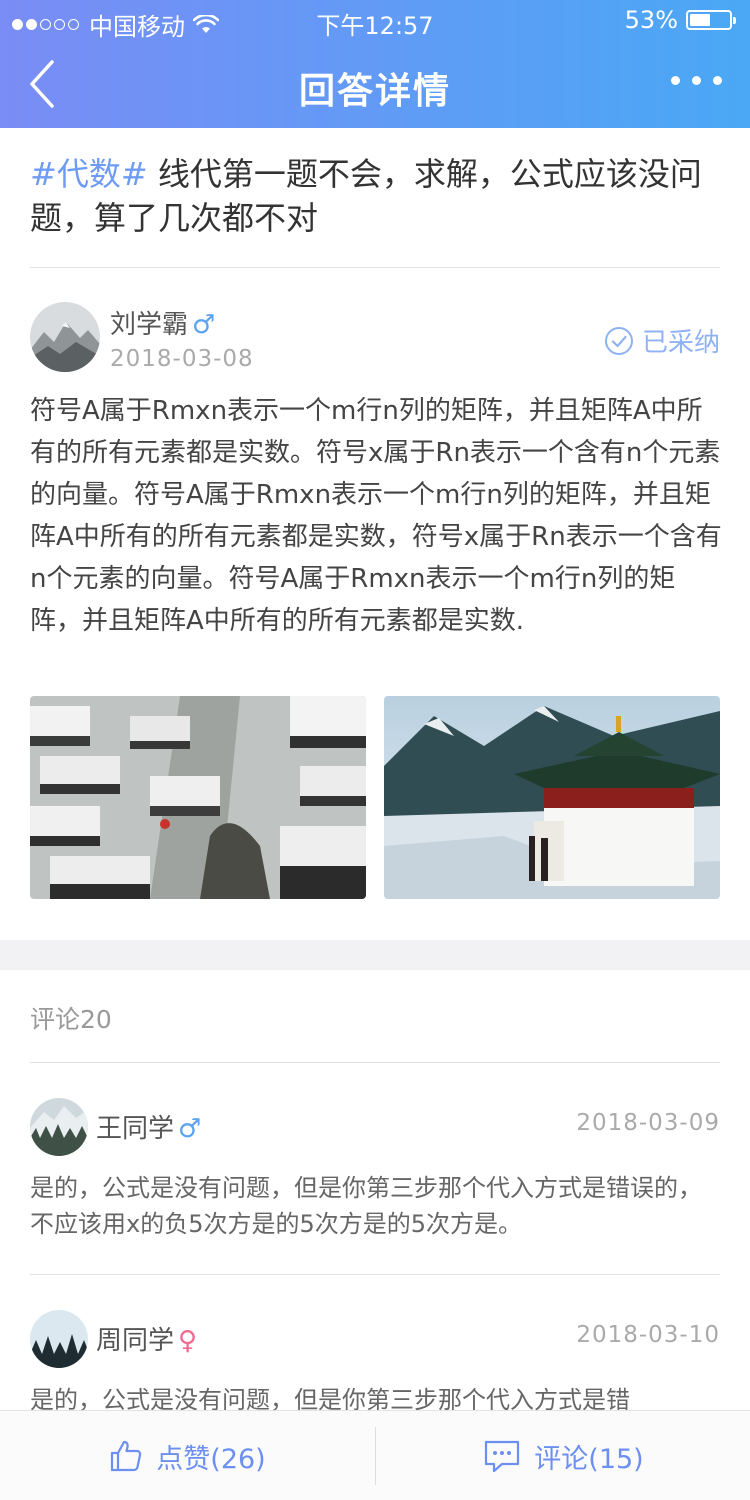 This screenshot has width=750, height=1500. Describe the element at coordinates (71, 1019) in the screenshot. I see `comment-count: 评论20` at that location.